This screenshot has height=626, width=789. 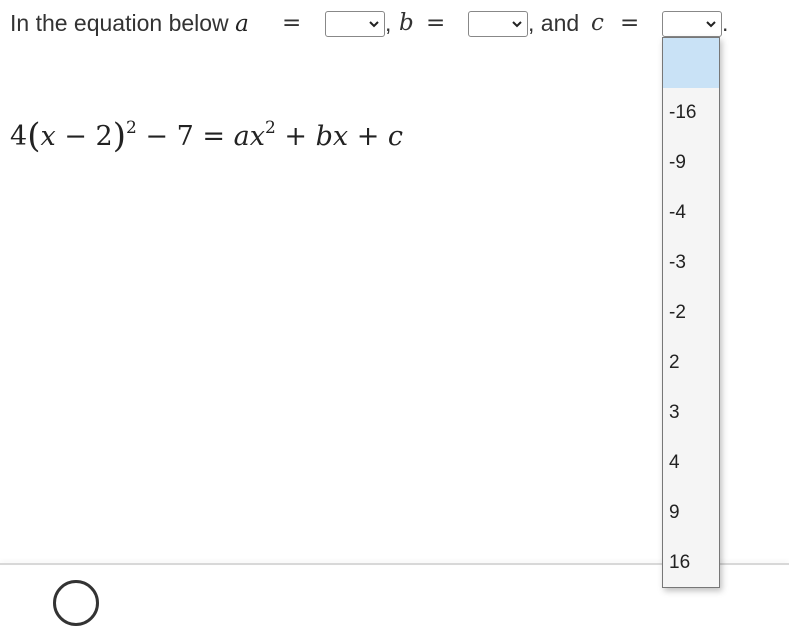 I want to click on select-b, so click(x=498, y=24).